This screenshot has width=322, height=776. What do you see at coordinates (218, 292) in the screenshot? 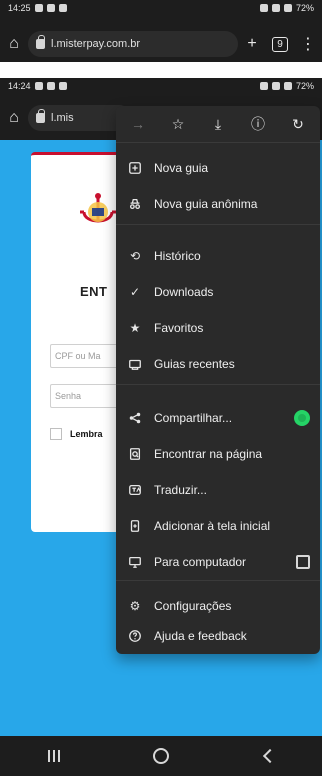
I see `menu-item-downloads: ✓ Downloads` at bounding box center [218, 292].